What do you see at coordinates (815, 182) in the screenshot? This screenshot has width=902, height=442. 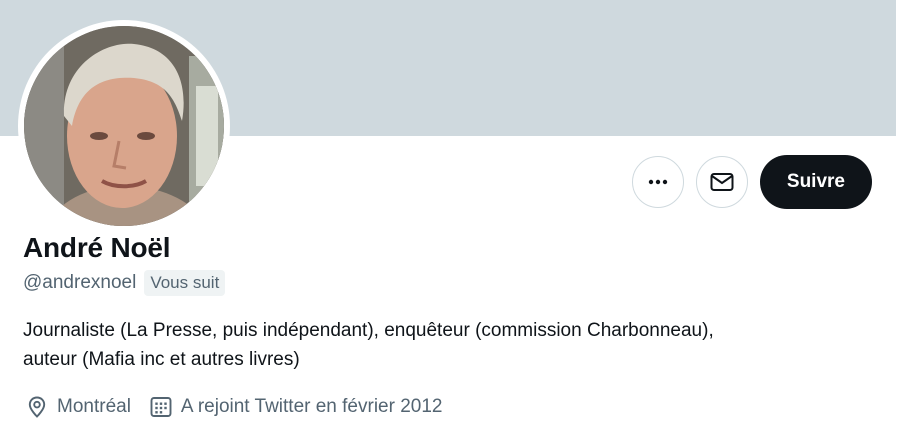 I see `follow-button: Suivre` at bounding box center [815, 182].